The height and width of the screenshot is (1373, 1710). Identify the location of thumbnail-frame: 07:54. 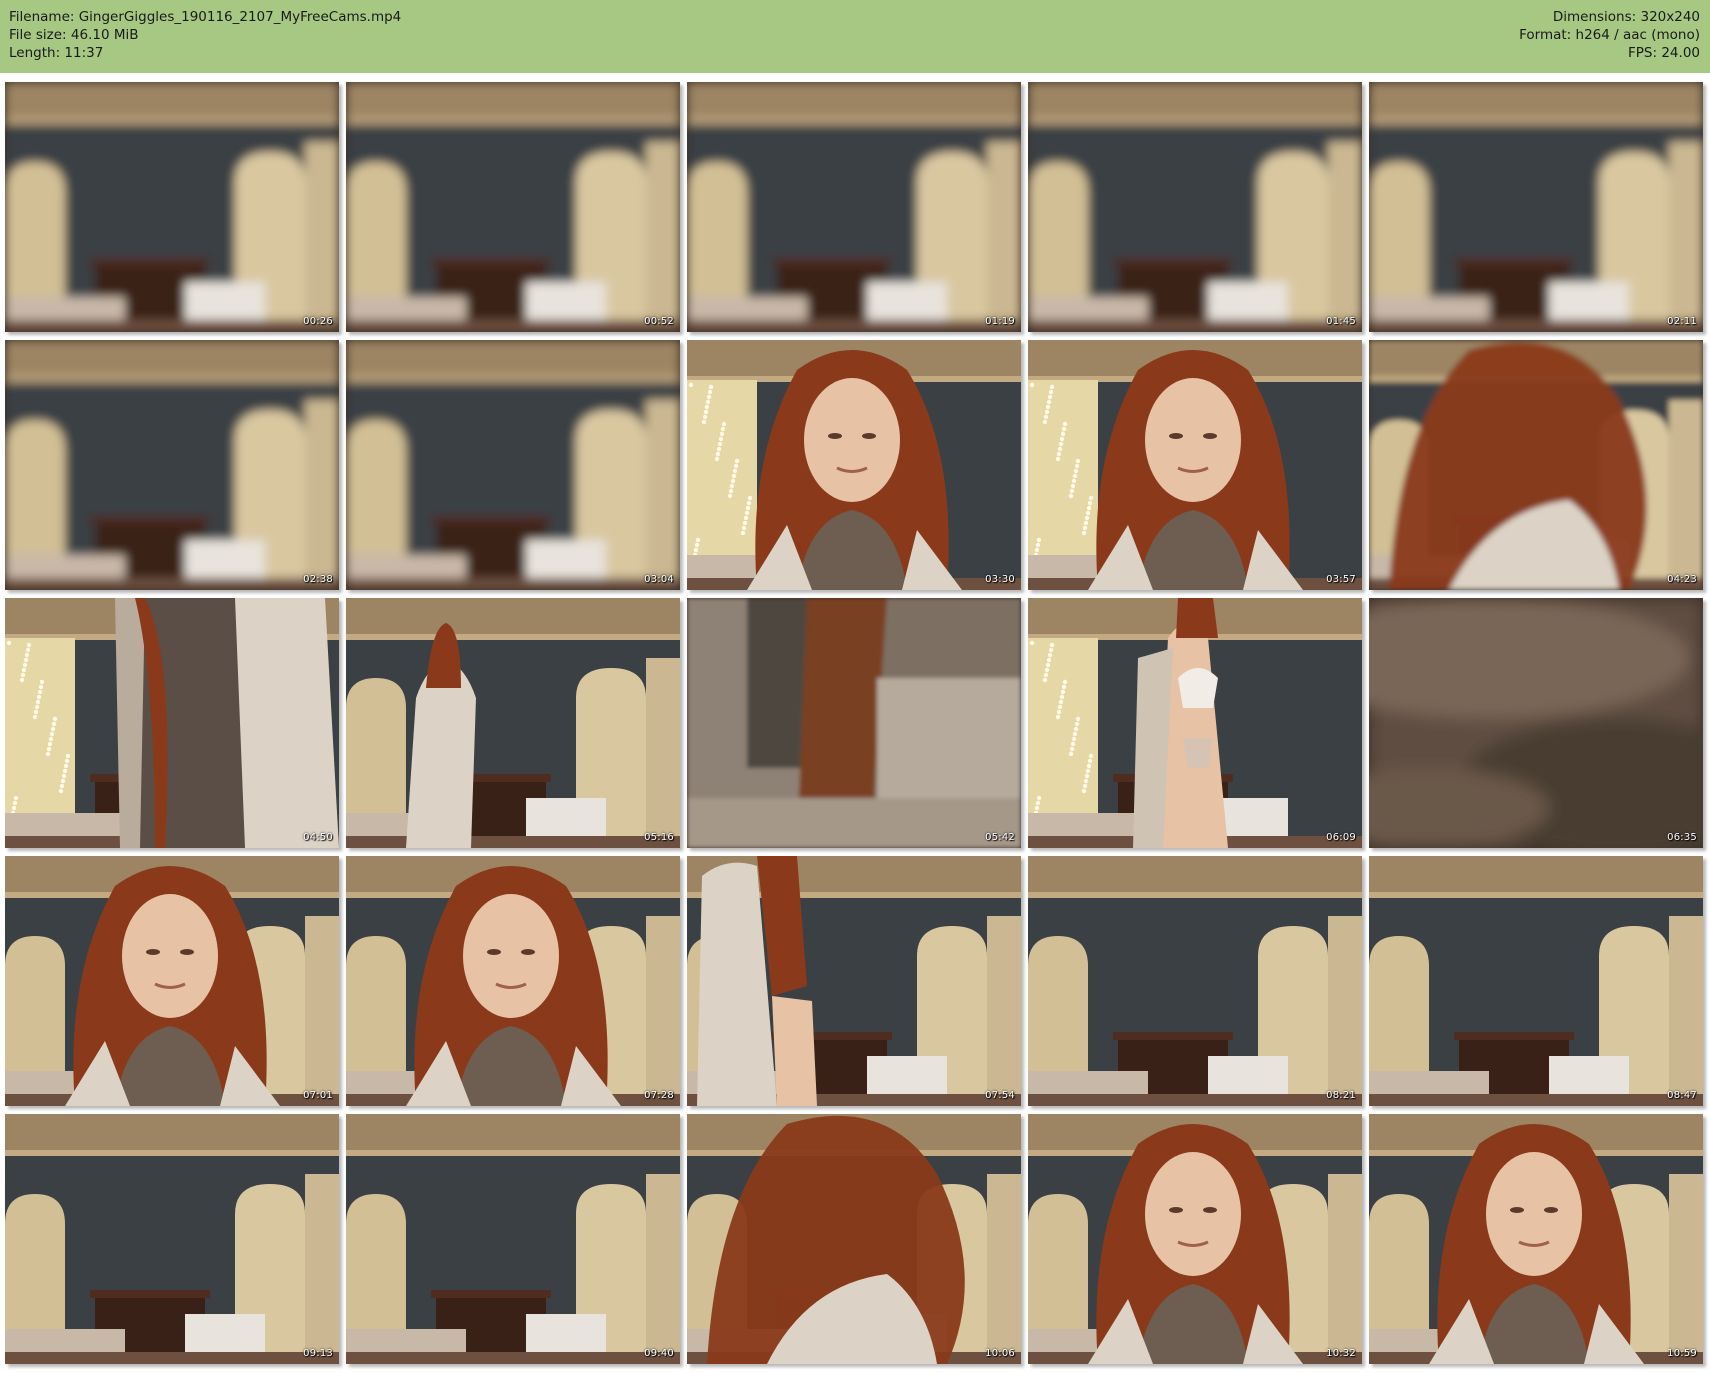
(854, 981).